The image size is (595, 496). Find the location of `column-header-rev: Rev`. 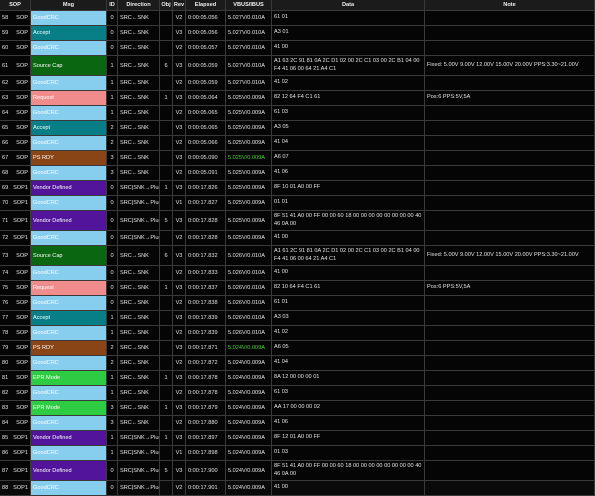

column-header-rev: Rev is located at coordinates (179, 5).